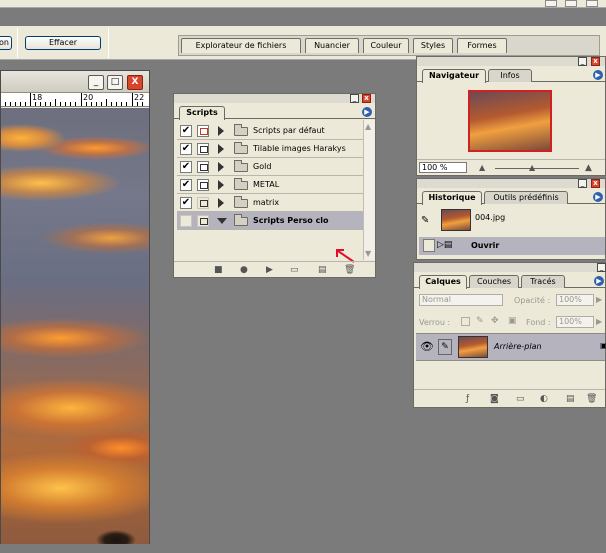  What do you see at coordinates (322, 270) in the screenshot?
I see `new-script-icon: ▤` at bounding box center [322, 270].